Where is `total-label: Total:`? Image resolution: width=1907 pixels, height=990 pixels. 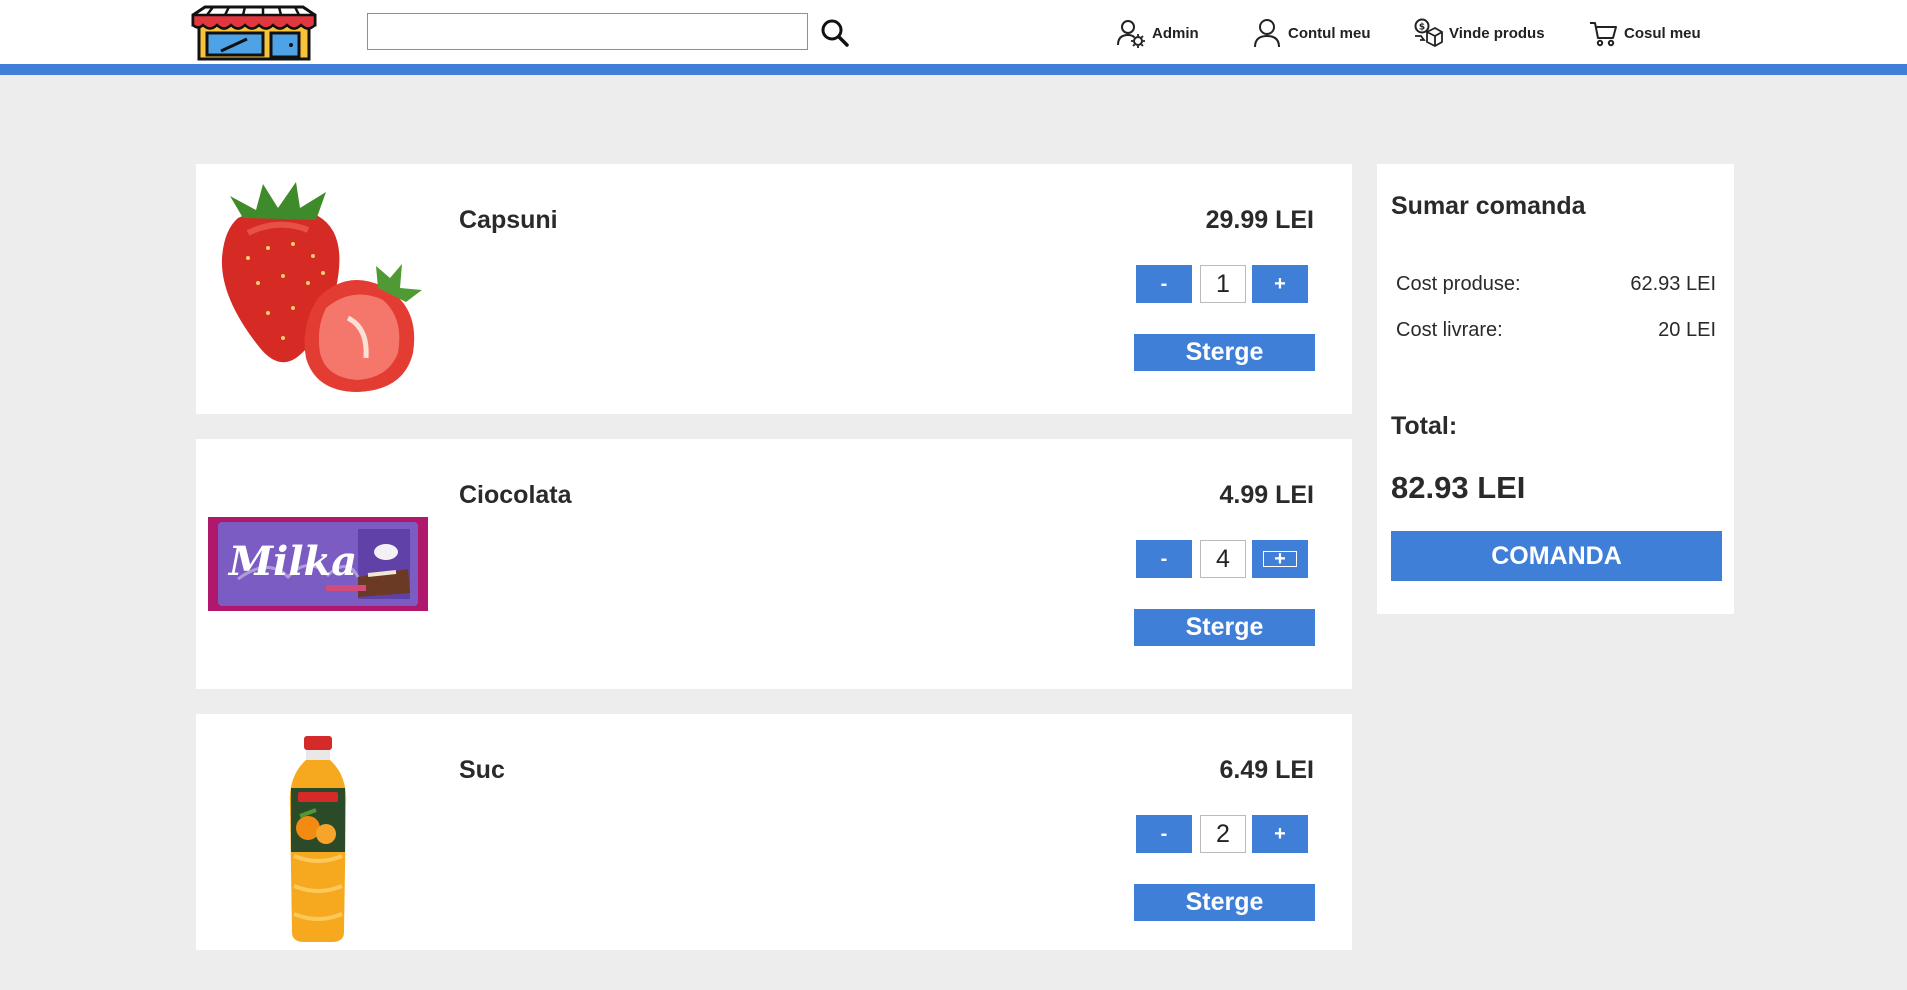 total-label: Total: is located at coordinates (1424, 426).